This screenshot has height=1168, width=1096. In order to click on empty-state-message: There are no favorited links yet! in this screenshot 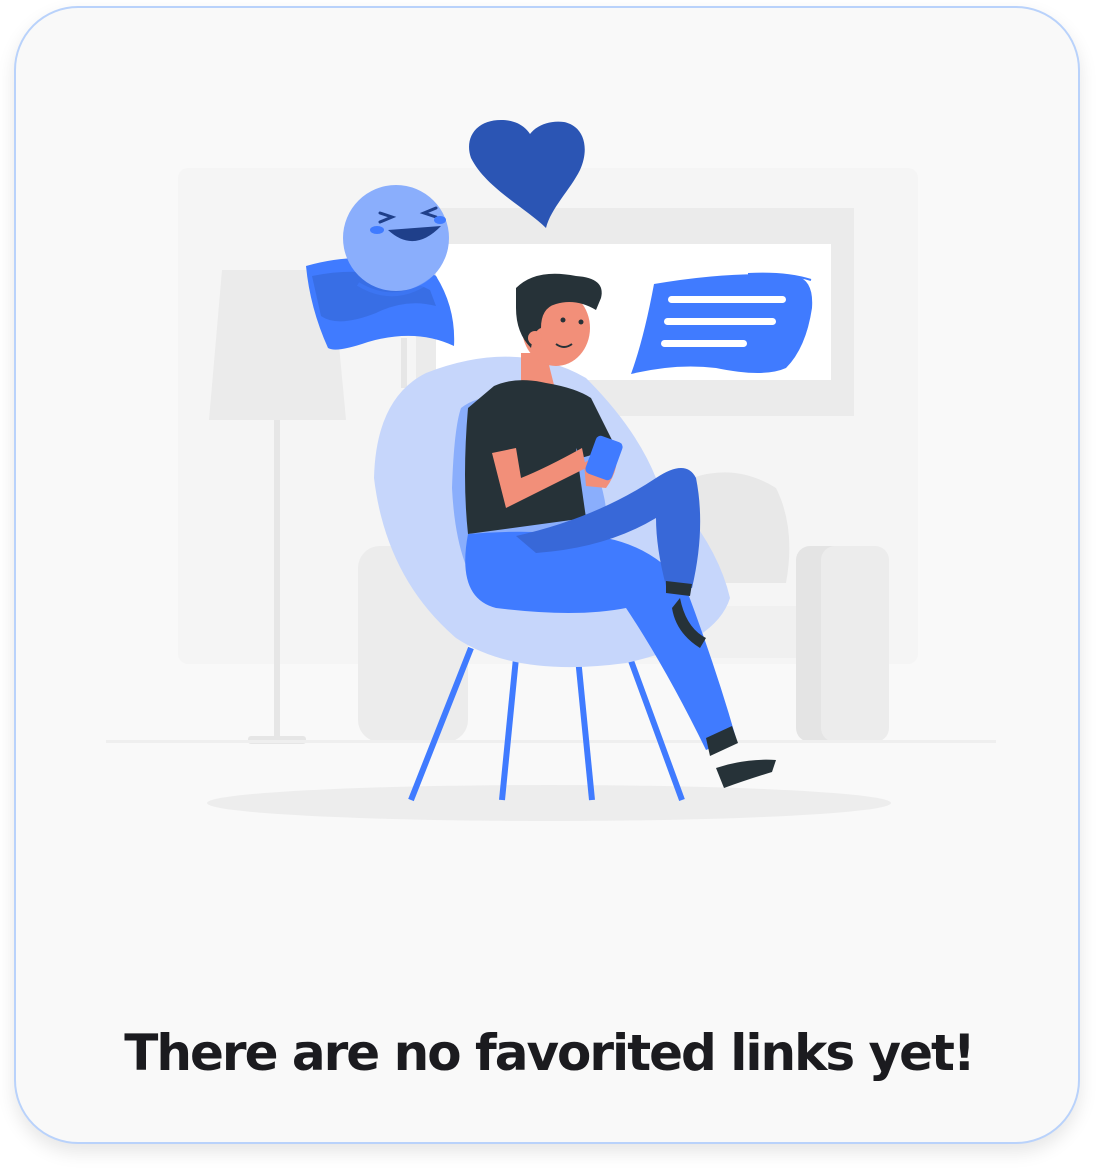, I will do `click(549, 1053)`.